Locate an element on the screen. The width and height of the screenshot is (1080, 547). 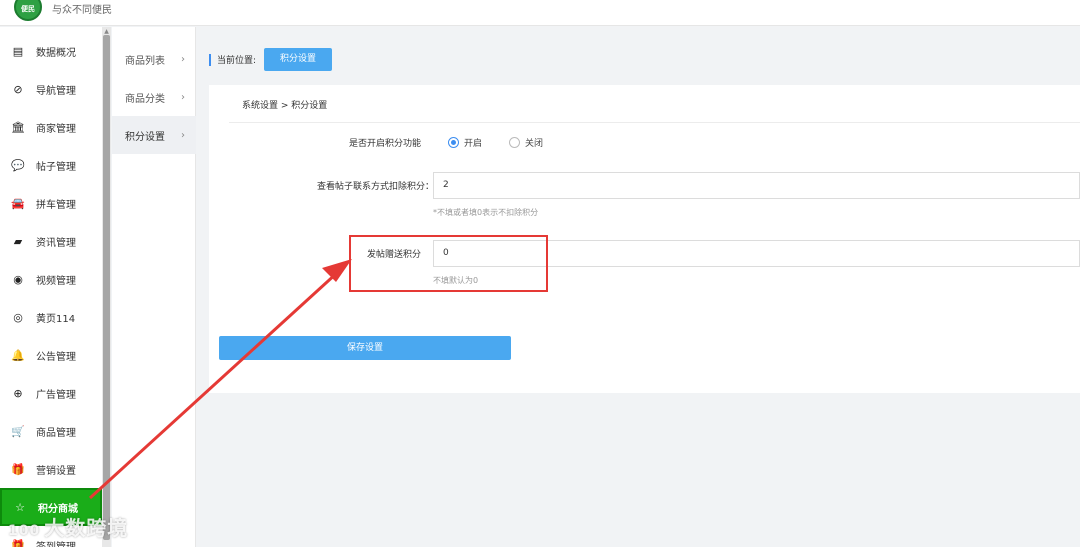
lifebuoy-icon: ⊕ is located at coordinates (18, 393).